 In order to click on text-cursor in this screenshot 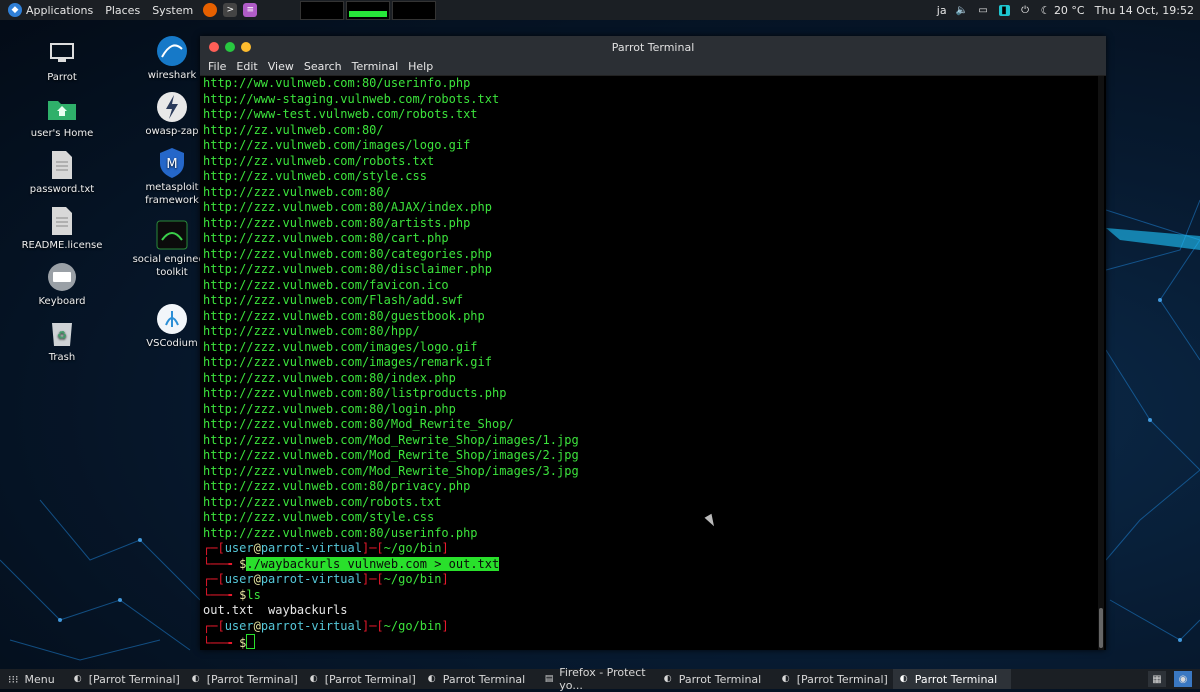, I will do `click(251, 641)`.